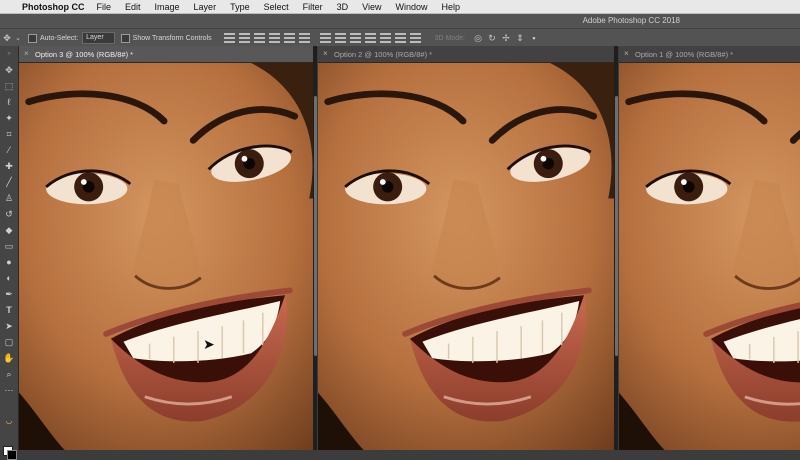 This screenshot has height=460, width=800. What do you see at coordinates (172, 38) in the screenshot?
I see `show-transform-label: Show Transform Controls` at bounding box center [172, 38].